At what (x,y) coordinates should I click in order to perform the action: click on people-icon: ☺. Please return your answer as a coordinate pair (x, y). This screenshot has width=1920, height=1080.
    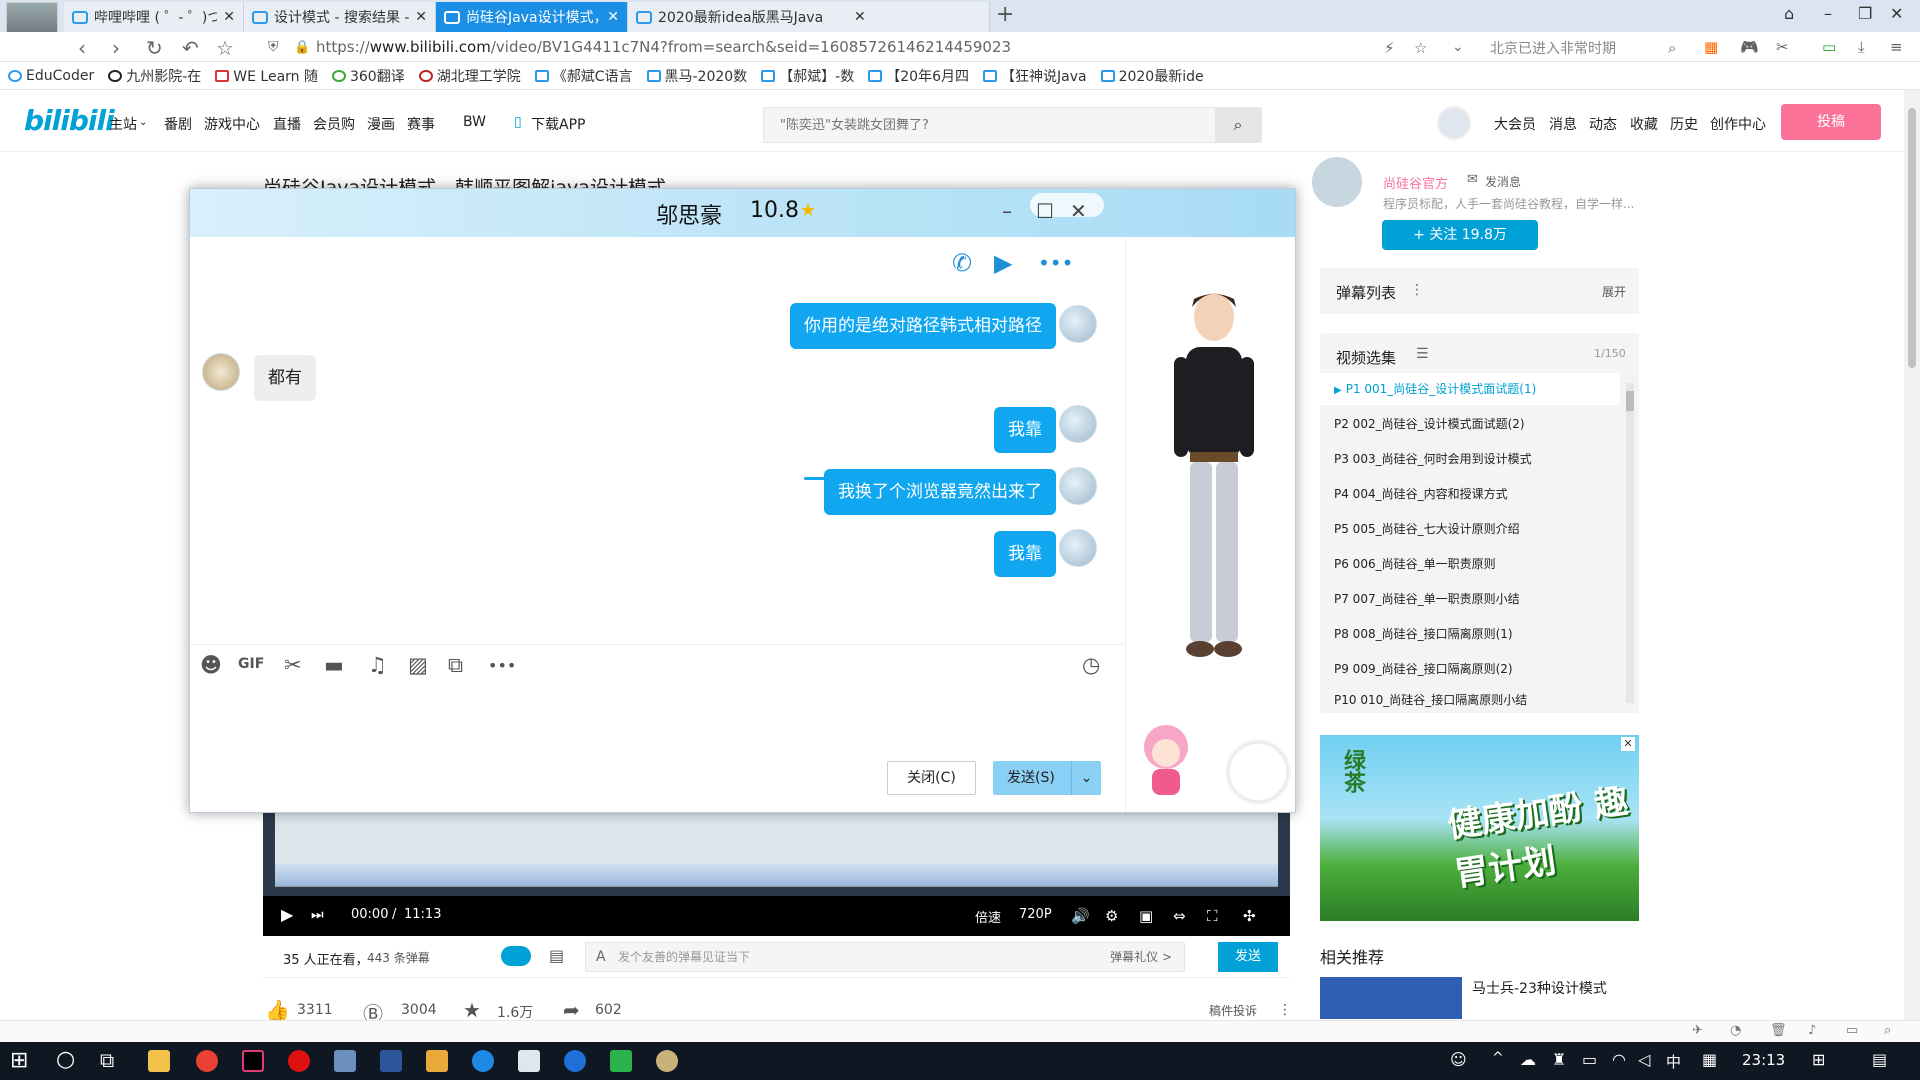
    Looking at the image, I should click on (1458, 1059).